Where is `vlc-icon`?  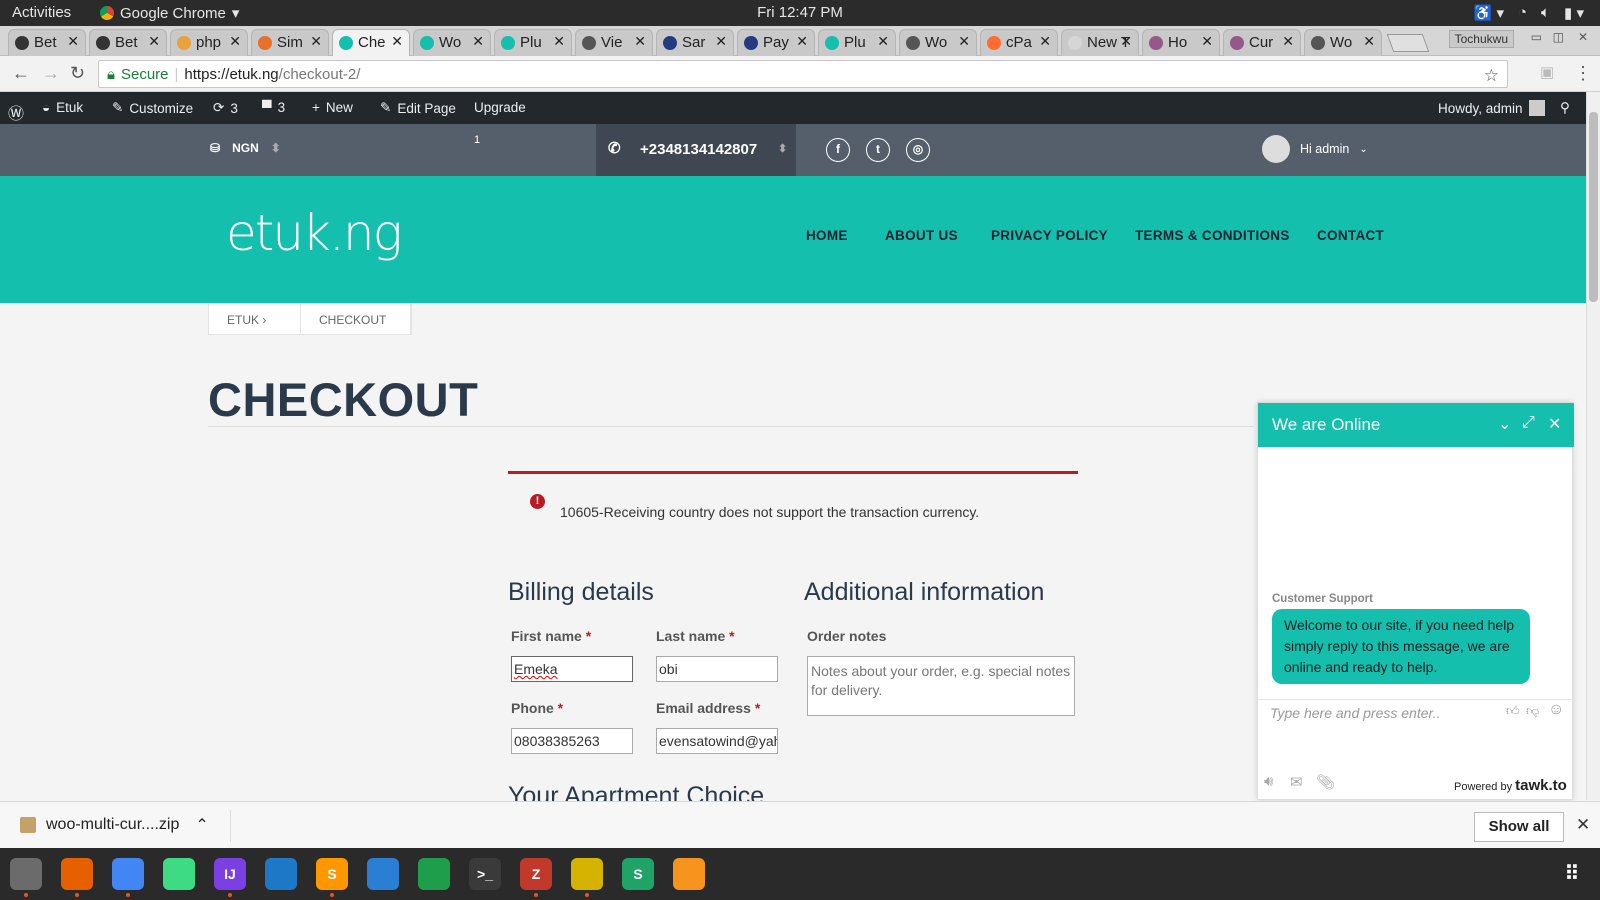
vlc-icon is located at coordinates (689, 874).